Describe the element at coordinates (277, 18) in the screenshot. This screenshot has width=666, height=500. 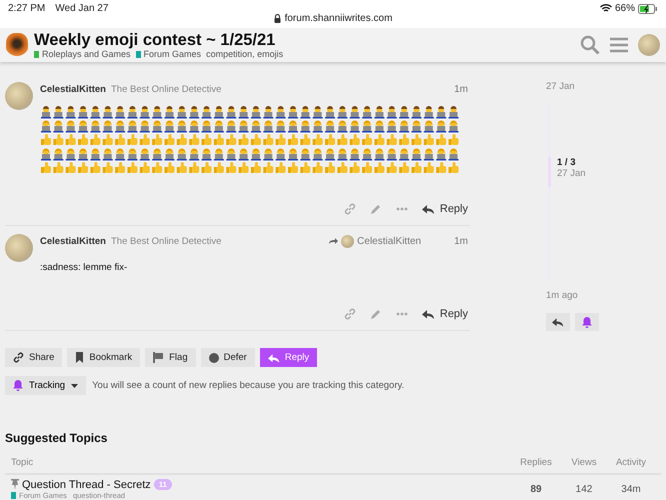
I see `lock-icon` at that location.